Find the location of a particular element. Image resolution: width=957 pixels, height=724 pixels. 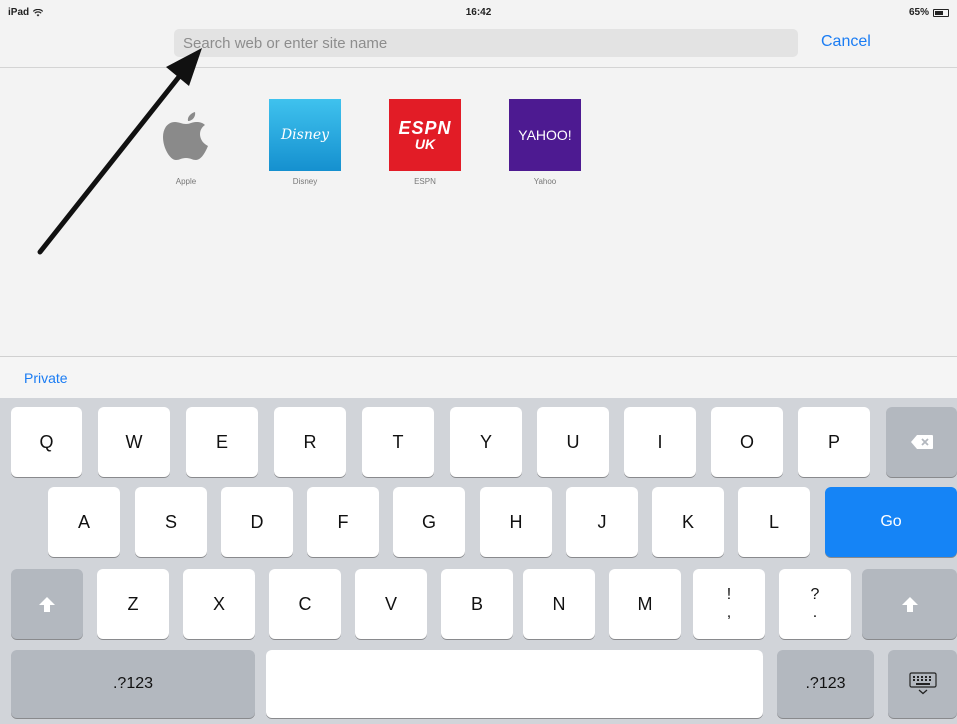

key-g: G is located at coordinates (429, 522).